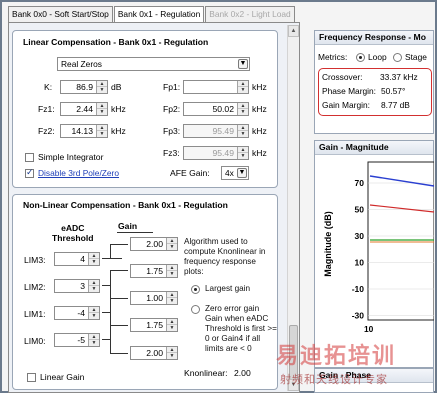  What do you see at coordinates (135, 232) in the screenshot?
I see `gain-header-underline` at bounding box center [135, 232].